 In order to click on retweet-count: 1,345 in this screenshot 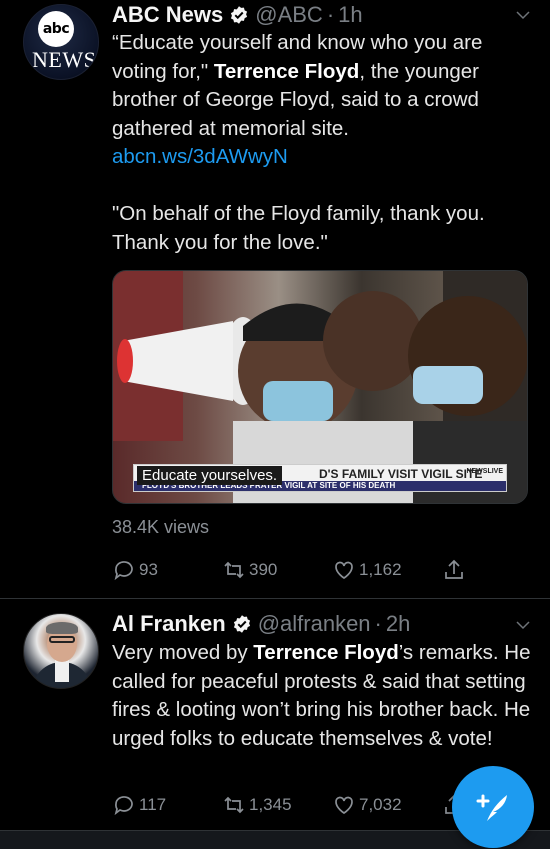, I will do `click(270, 804)`.